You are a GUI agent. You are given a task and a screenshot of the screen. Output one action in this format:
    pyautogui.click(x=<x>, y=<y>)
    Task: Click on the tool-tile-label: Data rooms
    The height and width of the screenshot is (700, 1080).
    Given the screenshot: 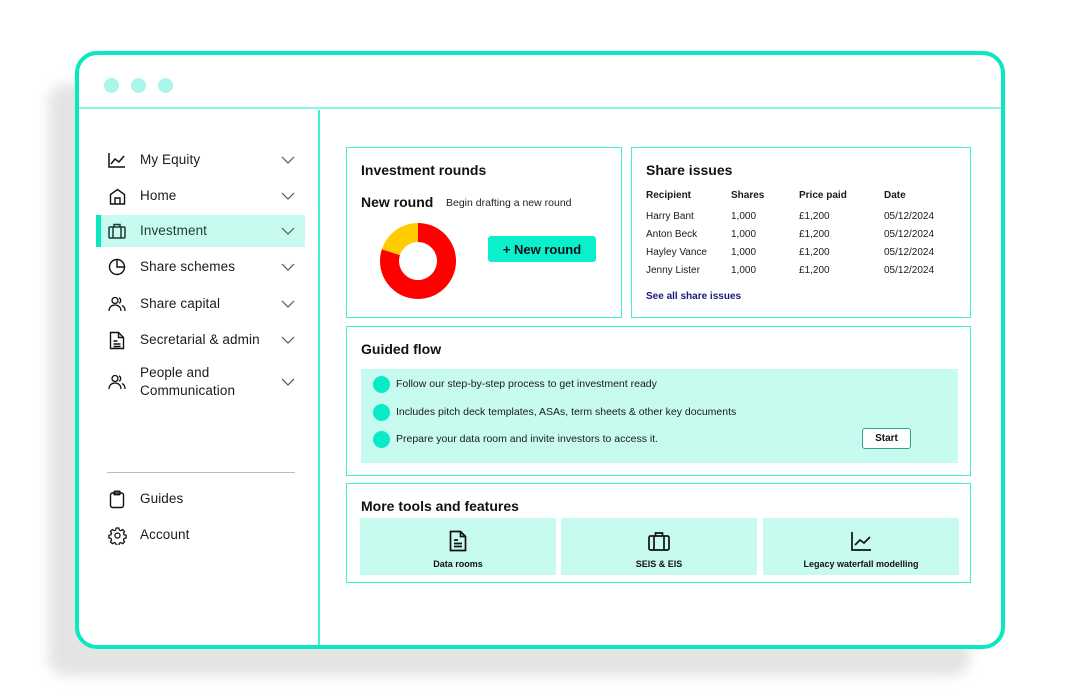 What is the action you would take?
    pyautogui.click(x=458, y=564)
    